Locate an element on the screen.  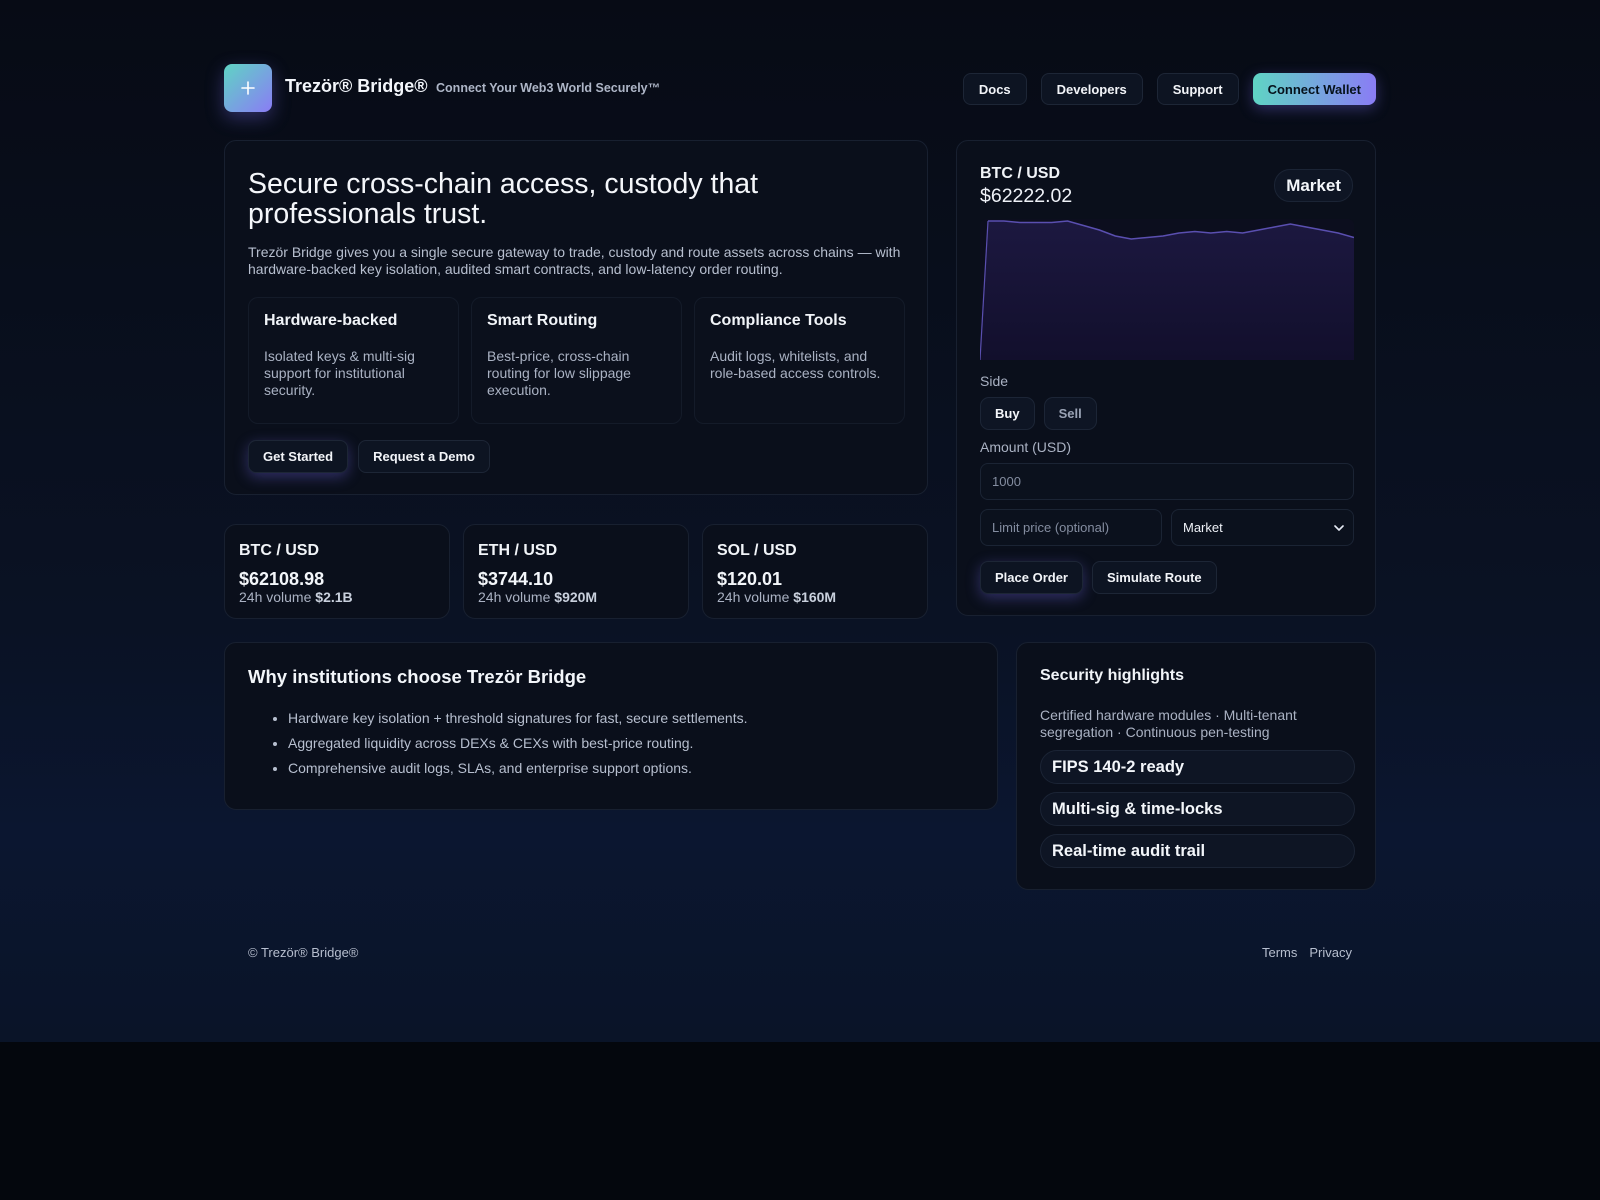
ticker-volume: 24h volume $160M is located at coordinates (776, 597).